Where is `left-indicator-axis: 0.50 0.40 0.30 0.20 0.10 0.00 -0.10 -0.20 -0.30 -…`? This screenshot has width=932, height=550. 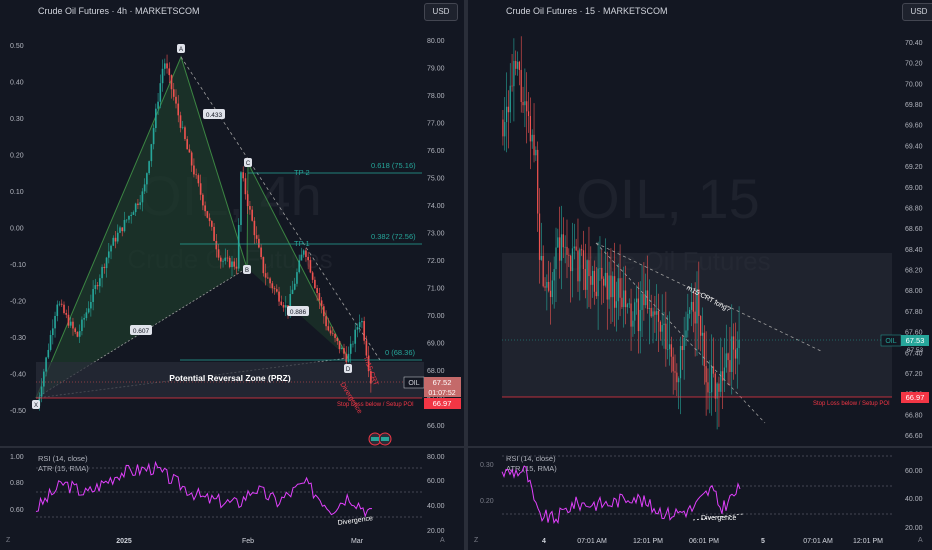
left-indicator-axis: 0.50 0.40 0.30 0.20 0.10 0.00 -0.10 -0.20 -0.30 -… is located at coordinates (18, 229).